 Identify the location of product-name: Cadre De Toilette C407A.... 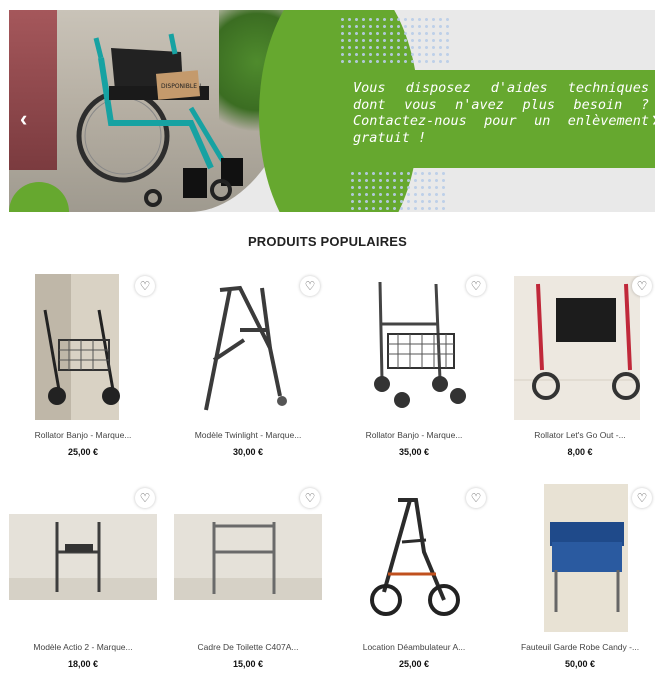
(248, 647).